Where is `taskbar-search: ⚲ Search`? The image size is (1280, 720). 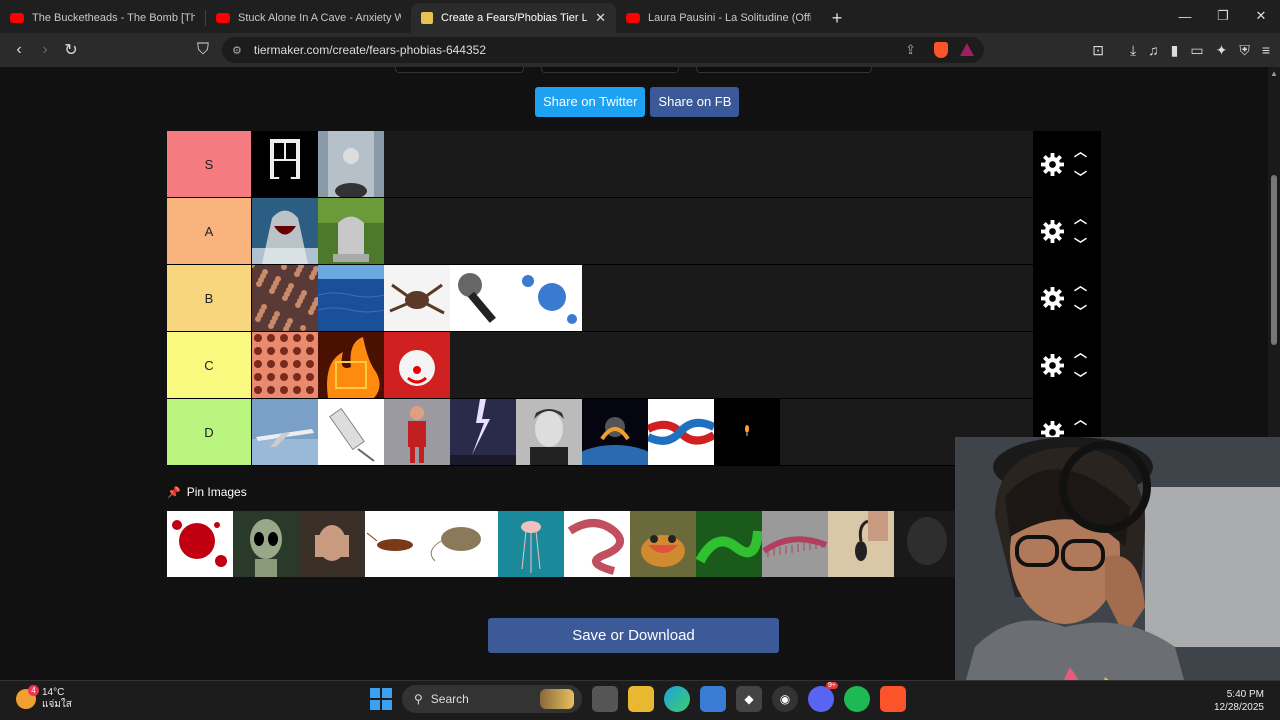
taskbar-search: ⚲ Search is located at coordinates (492, 699).